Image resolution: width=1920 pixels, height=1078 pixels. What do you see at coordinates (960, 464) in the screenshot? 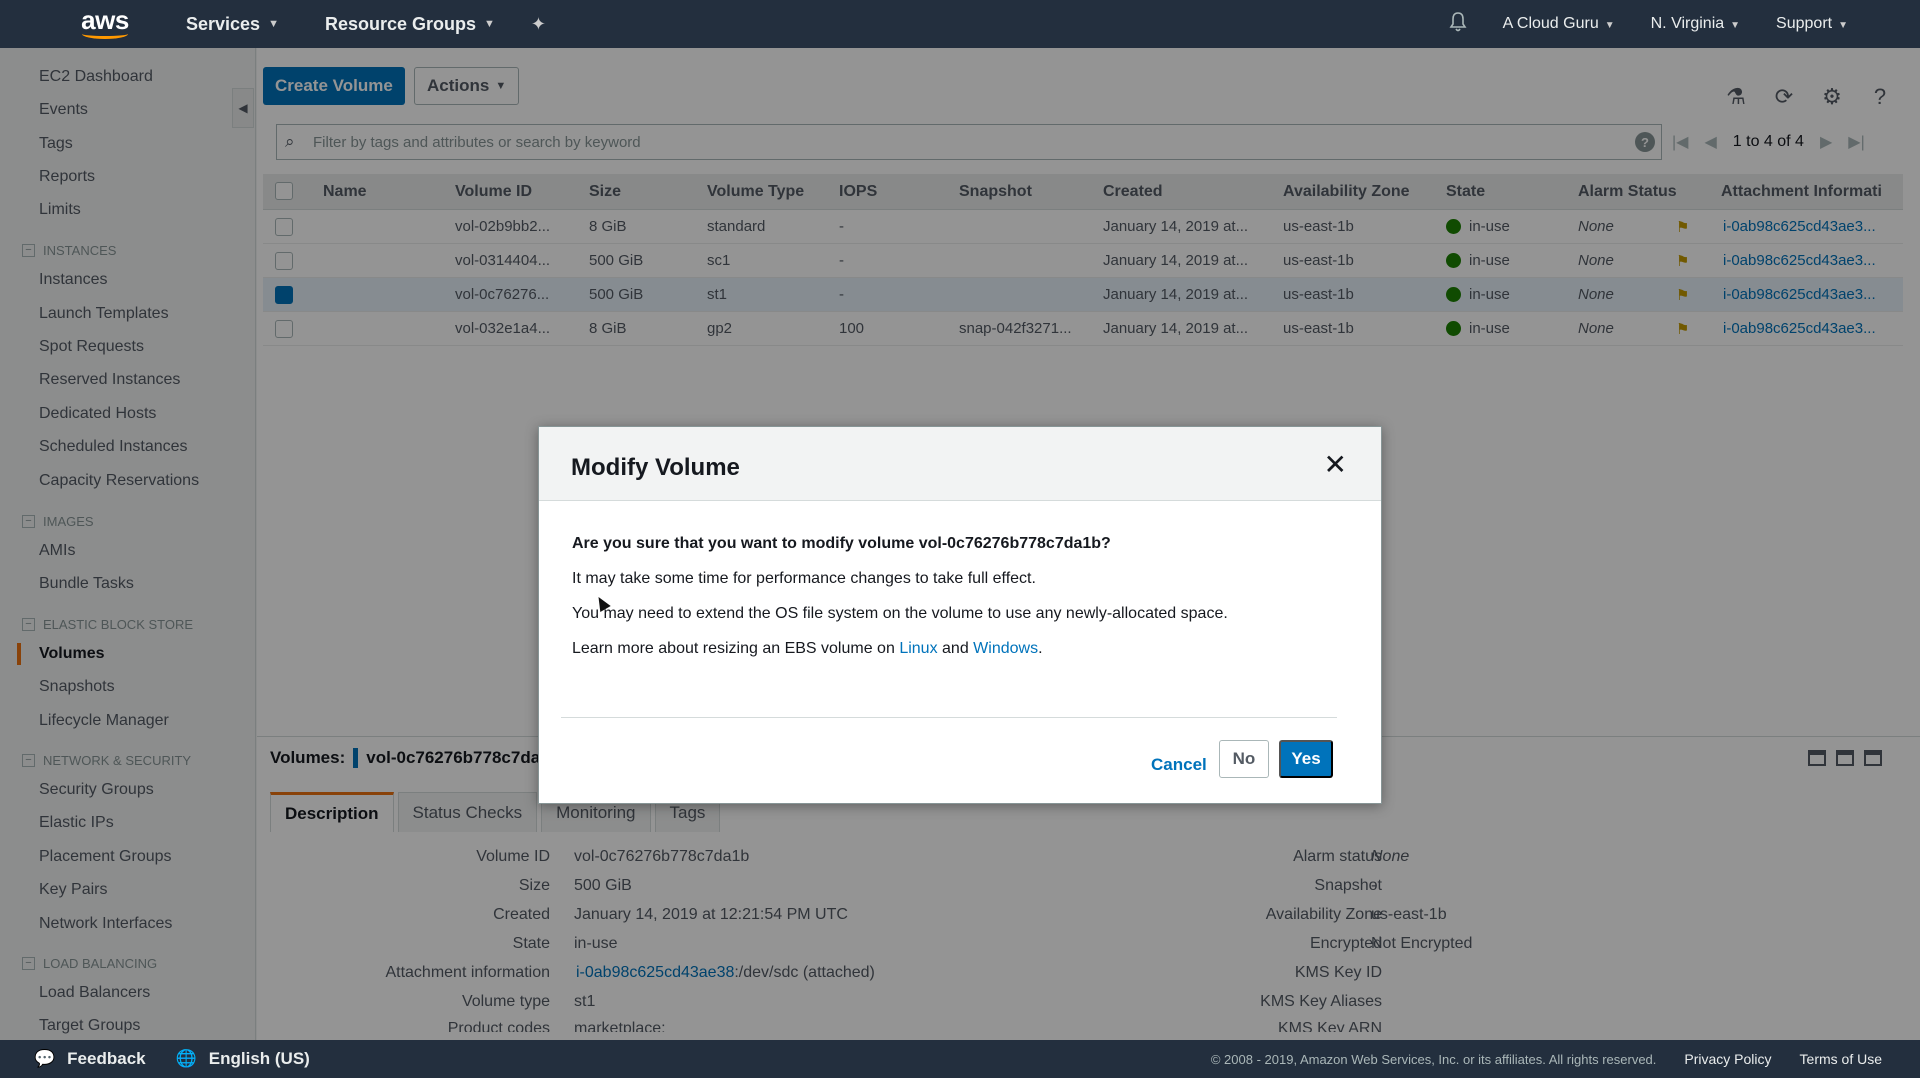
I see `dialog-header: Modify Volume ✕` at bounding box center [960, 464].